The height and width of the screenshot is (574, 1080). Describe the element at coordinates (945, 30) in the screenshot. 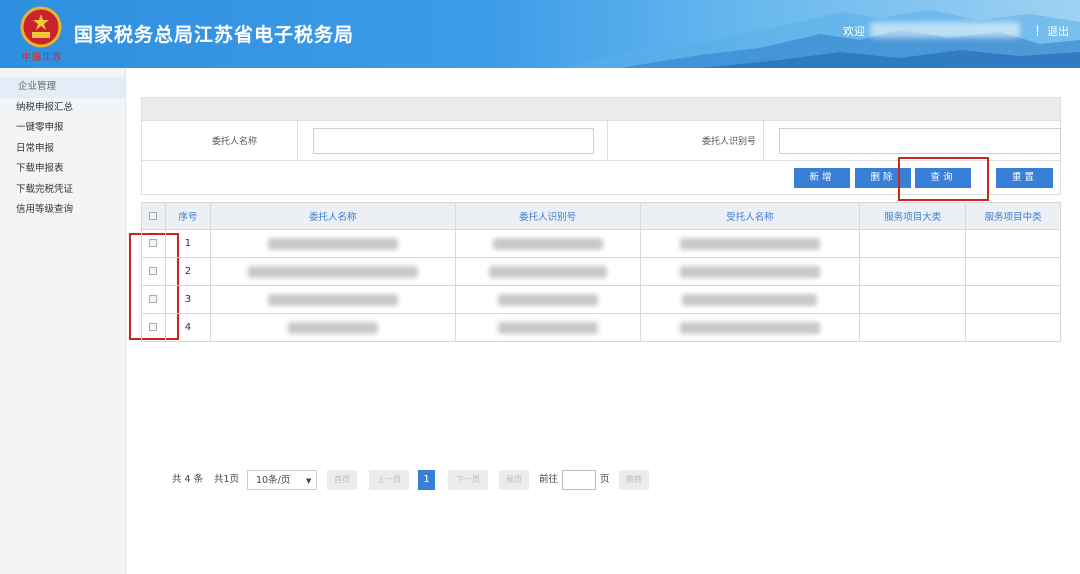

I see `username-redacted` at that location.